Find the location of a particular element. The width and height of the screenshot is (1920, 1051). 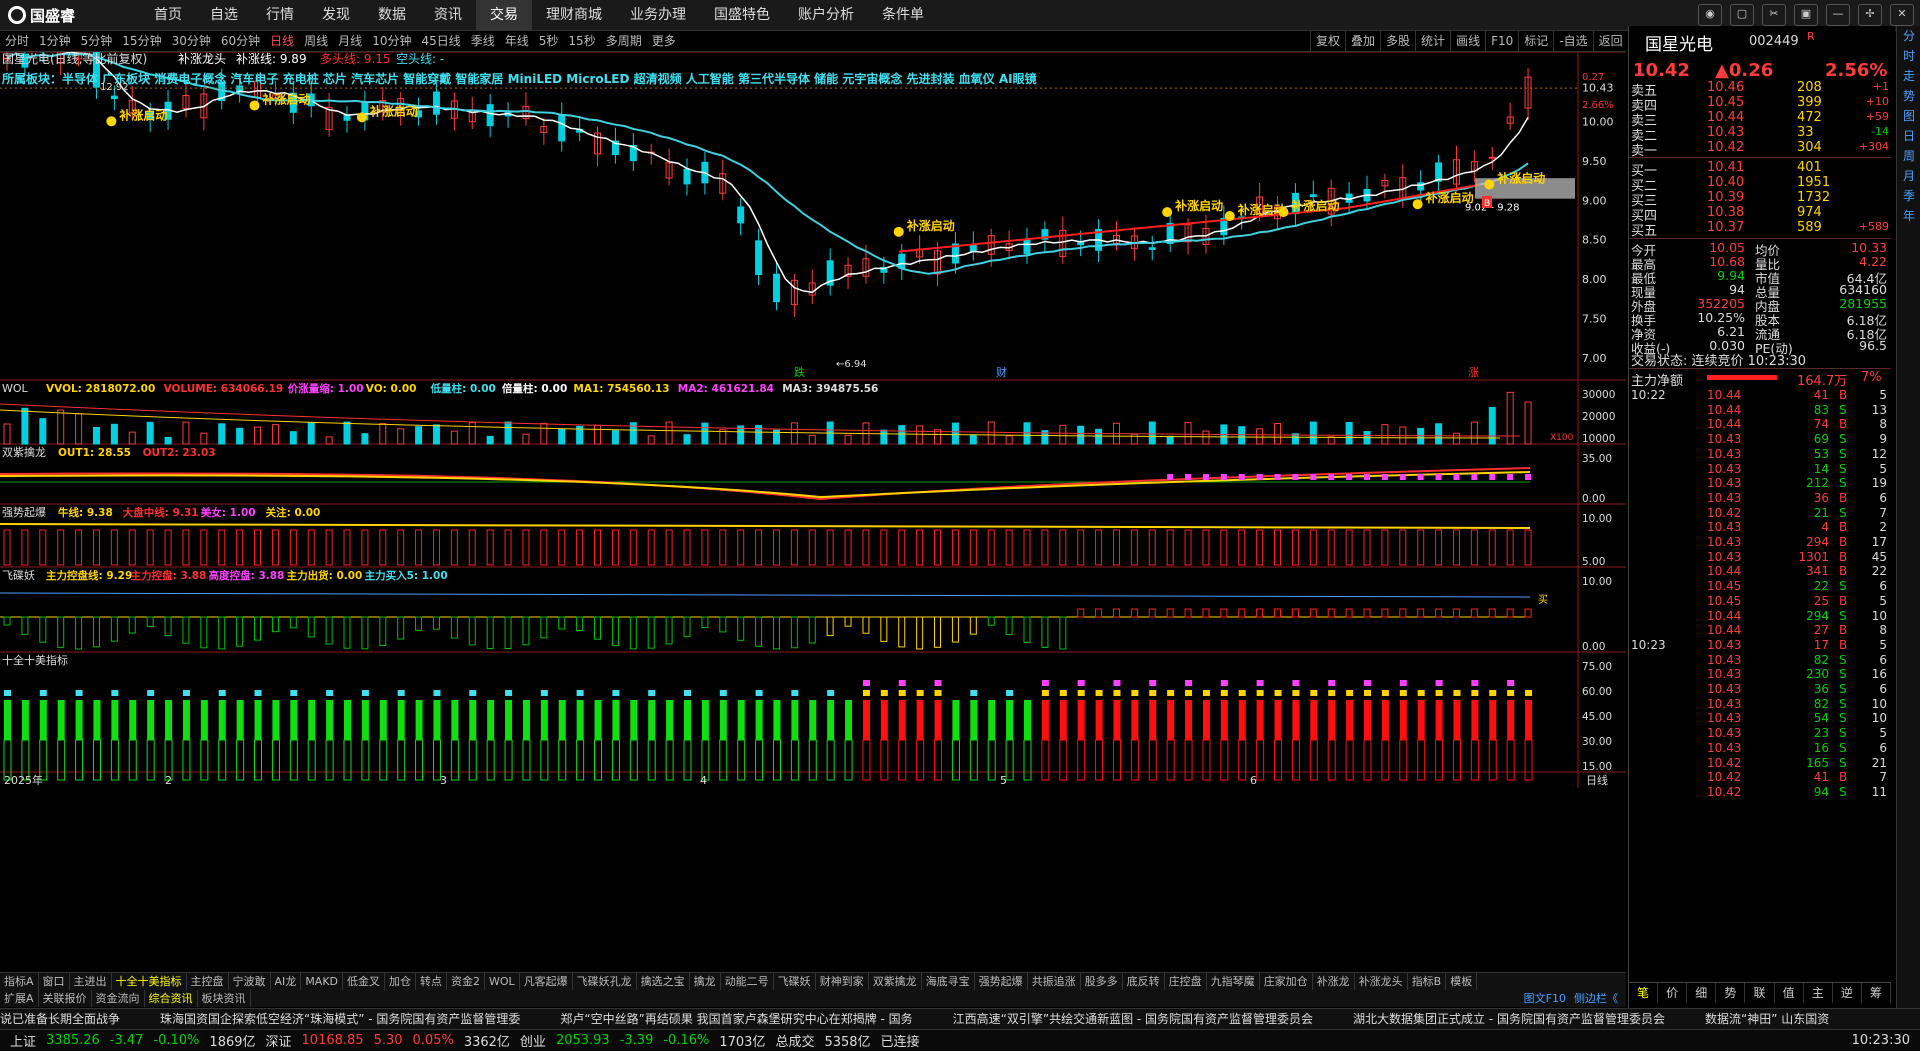

side-tool: 周 is located at coordinates (1908, 156).